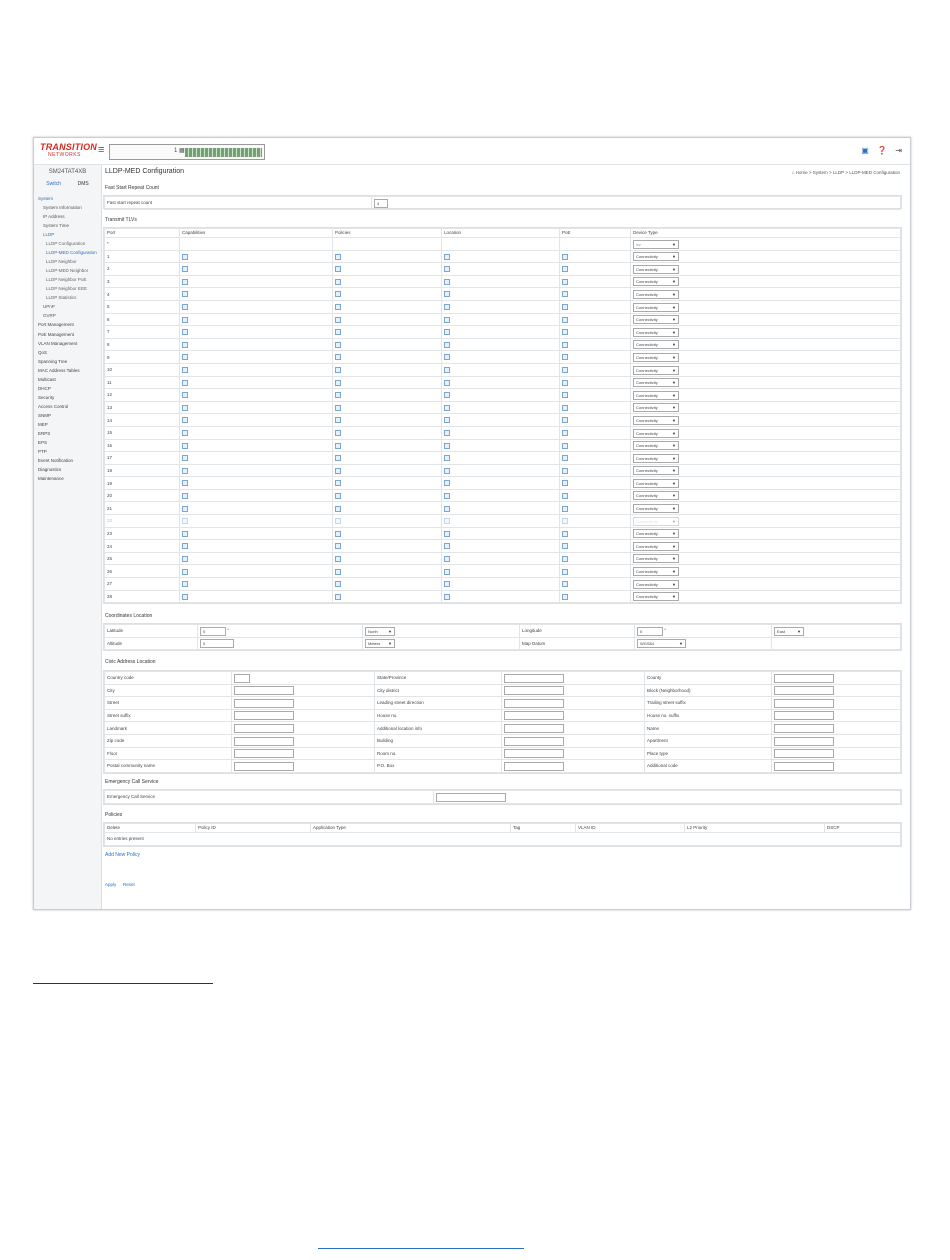 This screenshot has height=1260, width=950. What do you see at coordinates (42, 442) in the screenshot?
I see `sidebar-item: EPS` at bounding box center [42, 442].